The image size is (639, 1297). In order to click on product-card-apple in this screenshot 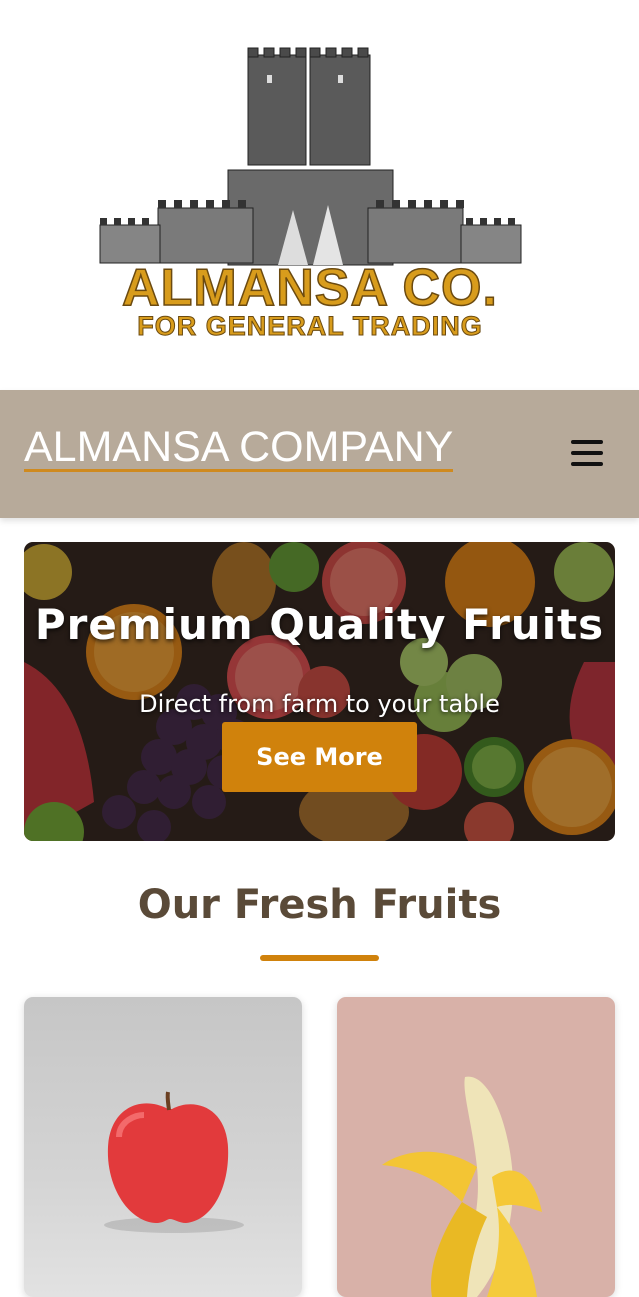, I will do `click(163, 1147)`.